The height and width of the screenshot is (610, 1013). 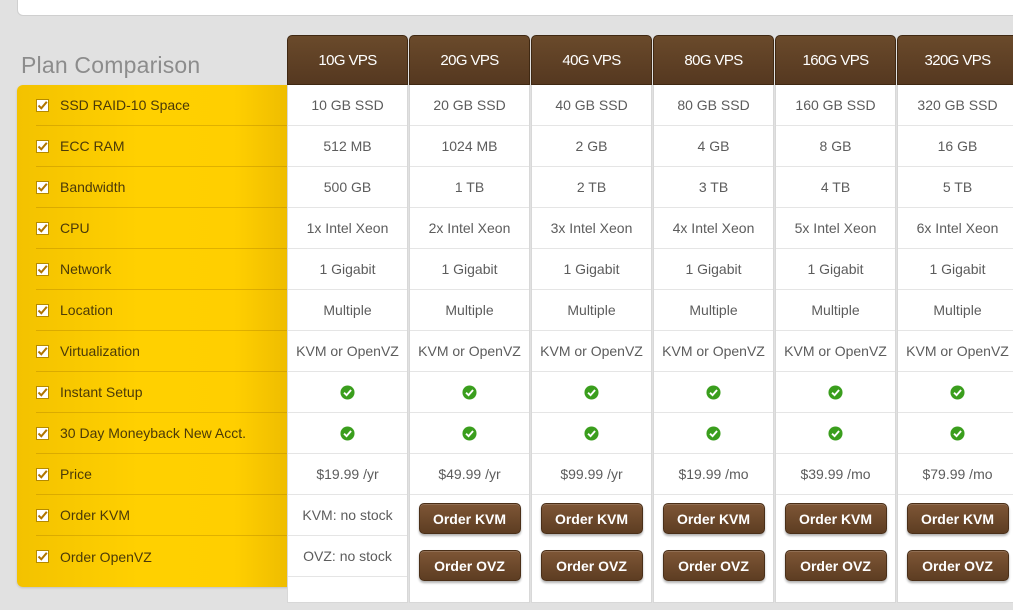 I want to click on feature-row: Virtualization, so click(x=162, y=351).